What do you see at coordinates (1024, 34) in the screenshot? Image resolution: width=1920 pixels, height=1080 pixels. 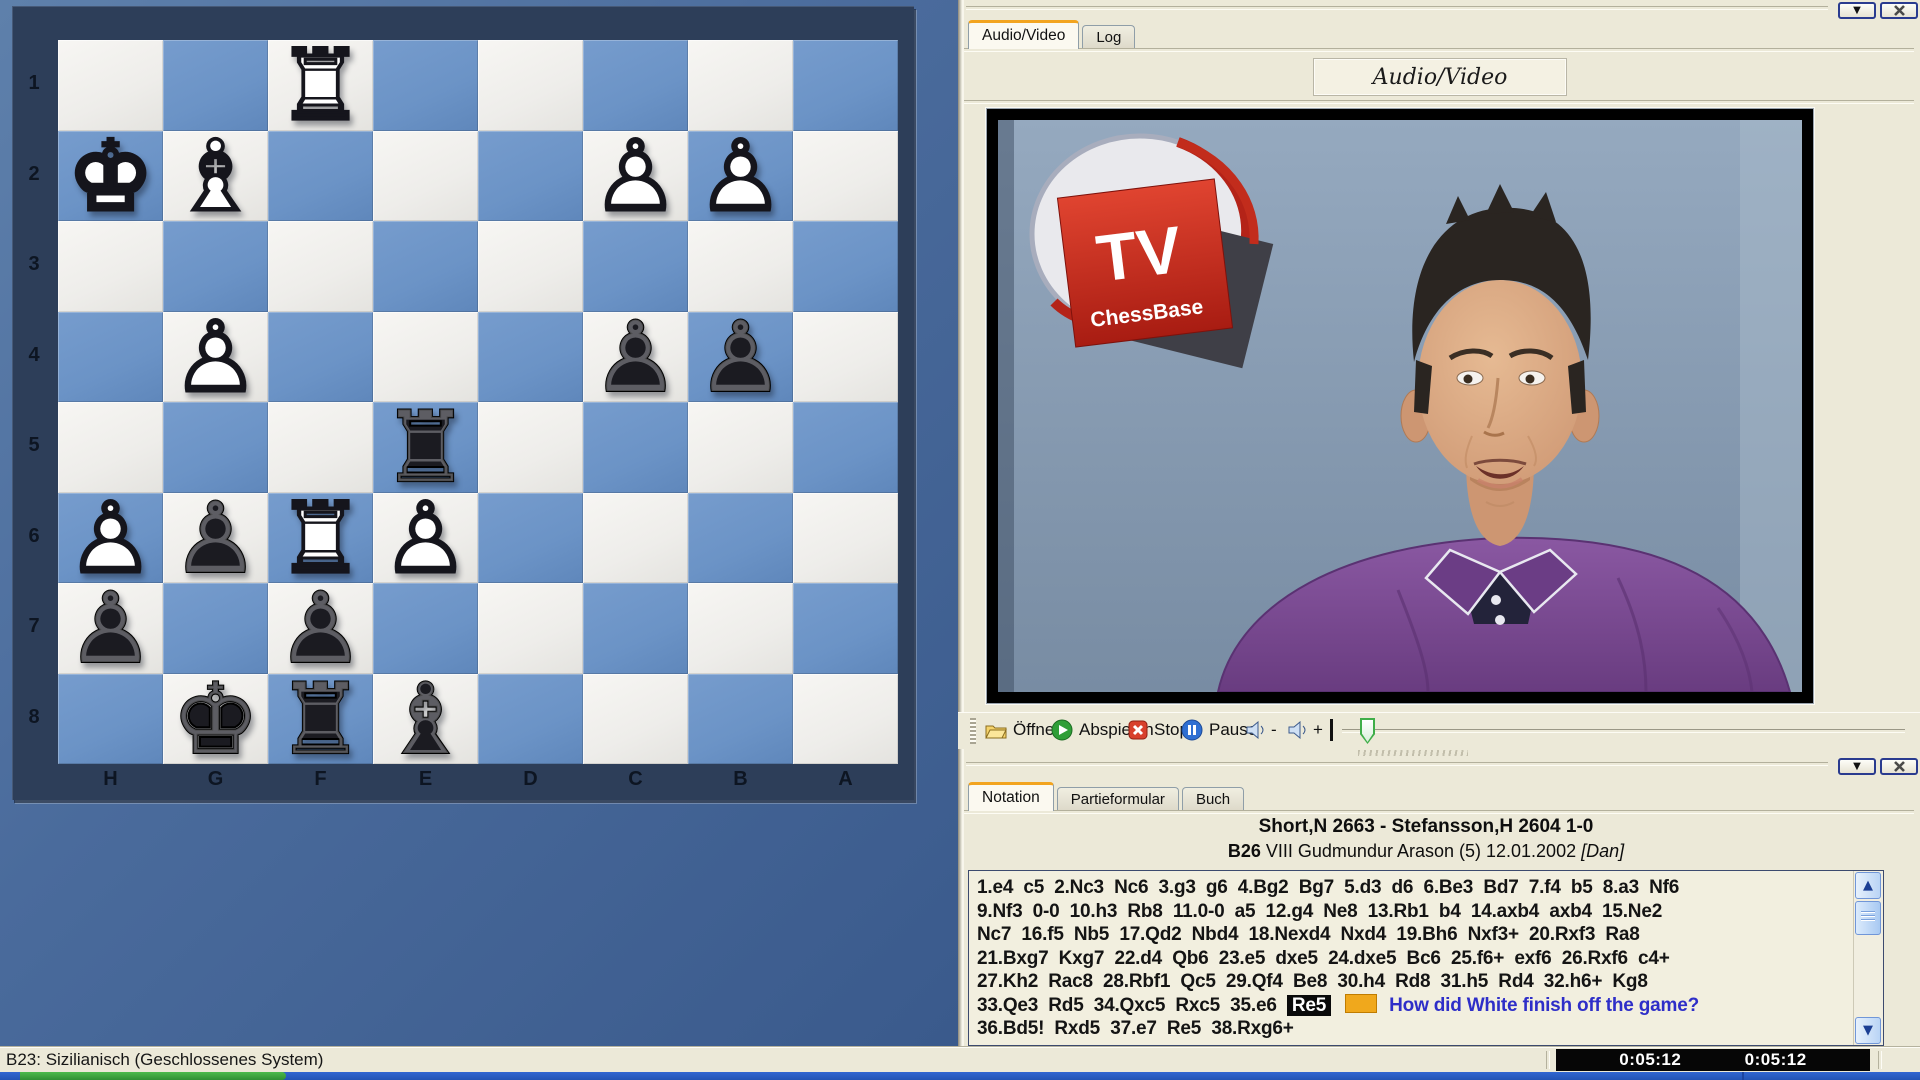 I see `tab-audio-video: Audio/Video` at bounding box center [1024, 34].